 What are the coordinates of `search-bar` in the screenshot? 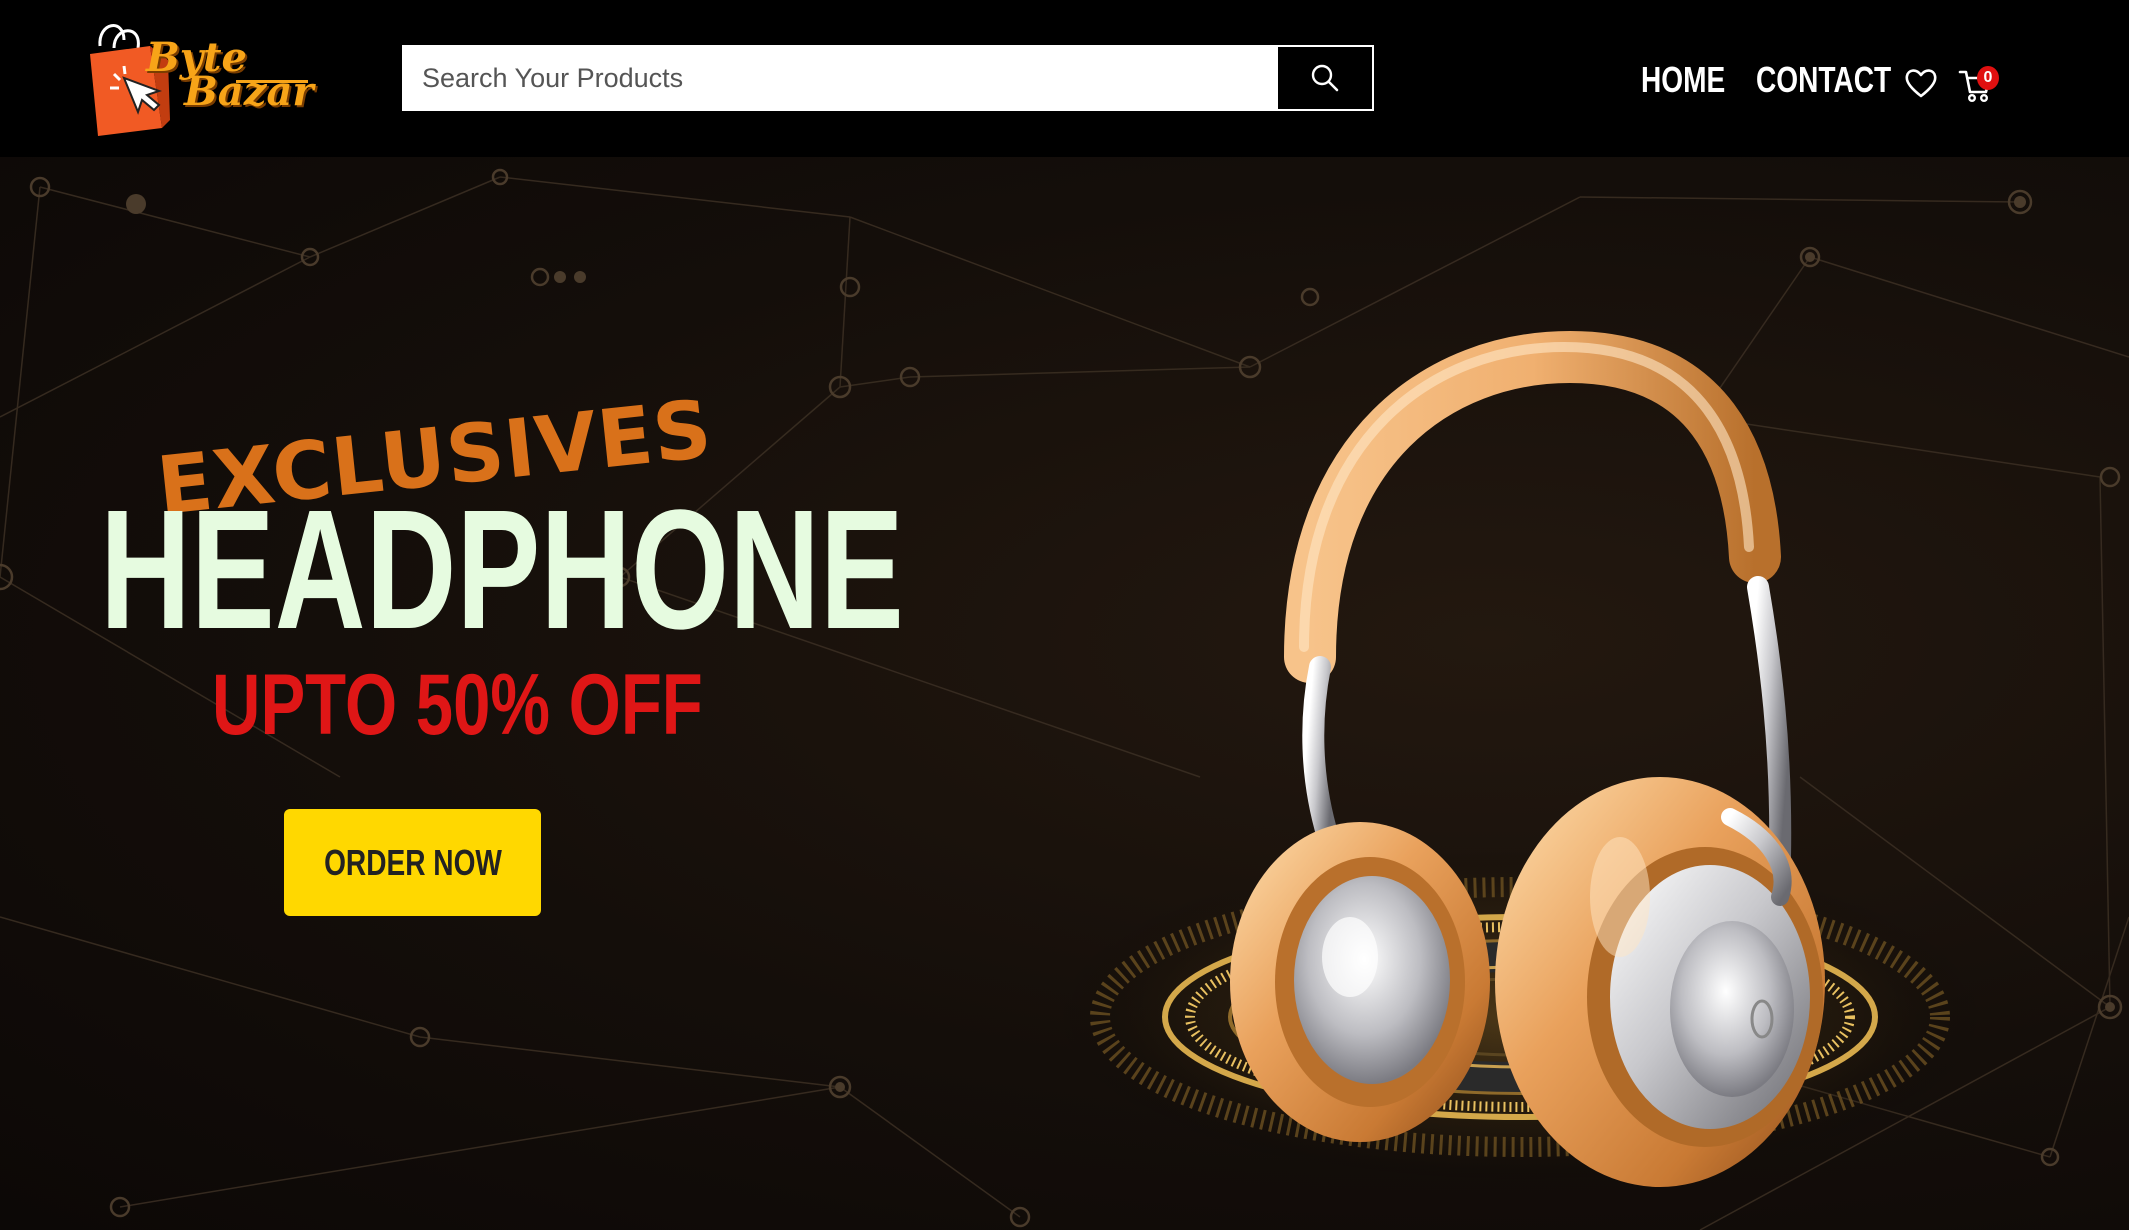 It's located at (888, 78).